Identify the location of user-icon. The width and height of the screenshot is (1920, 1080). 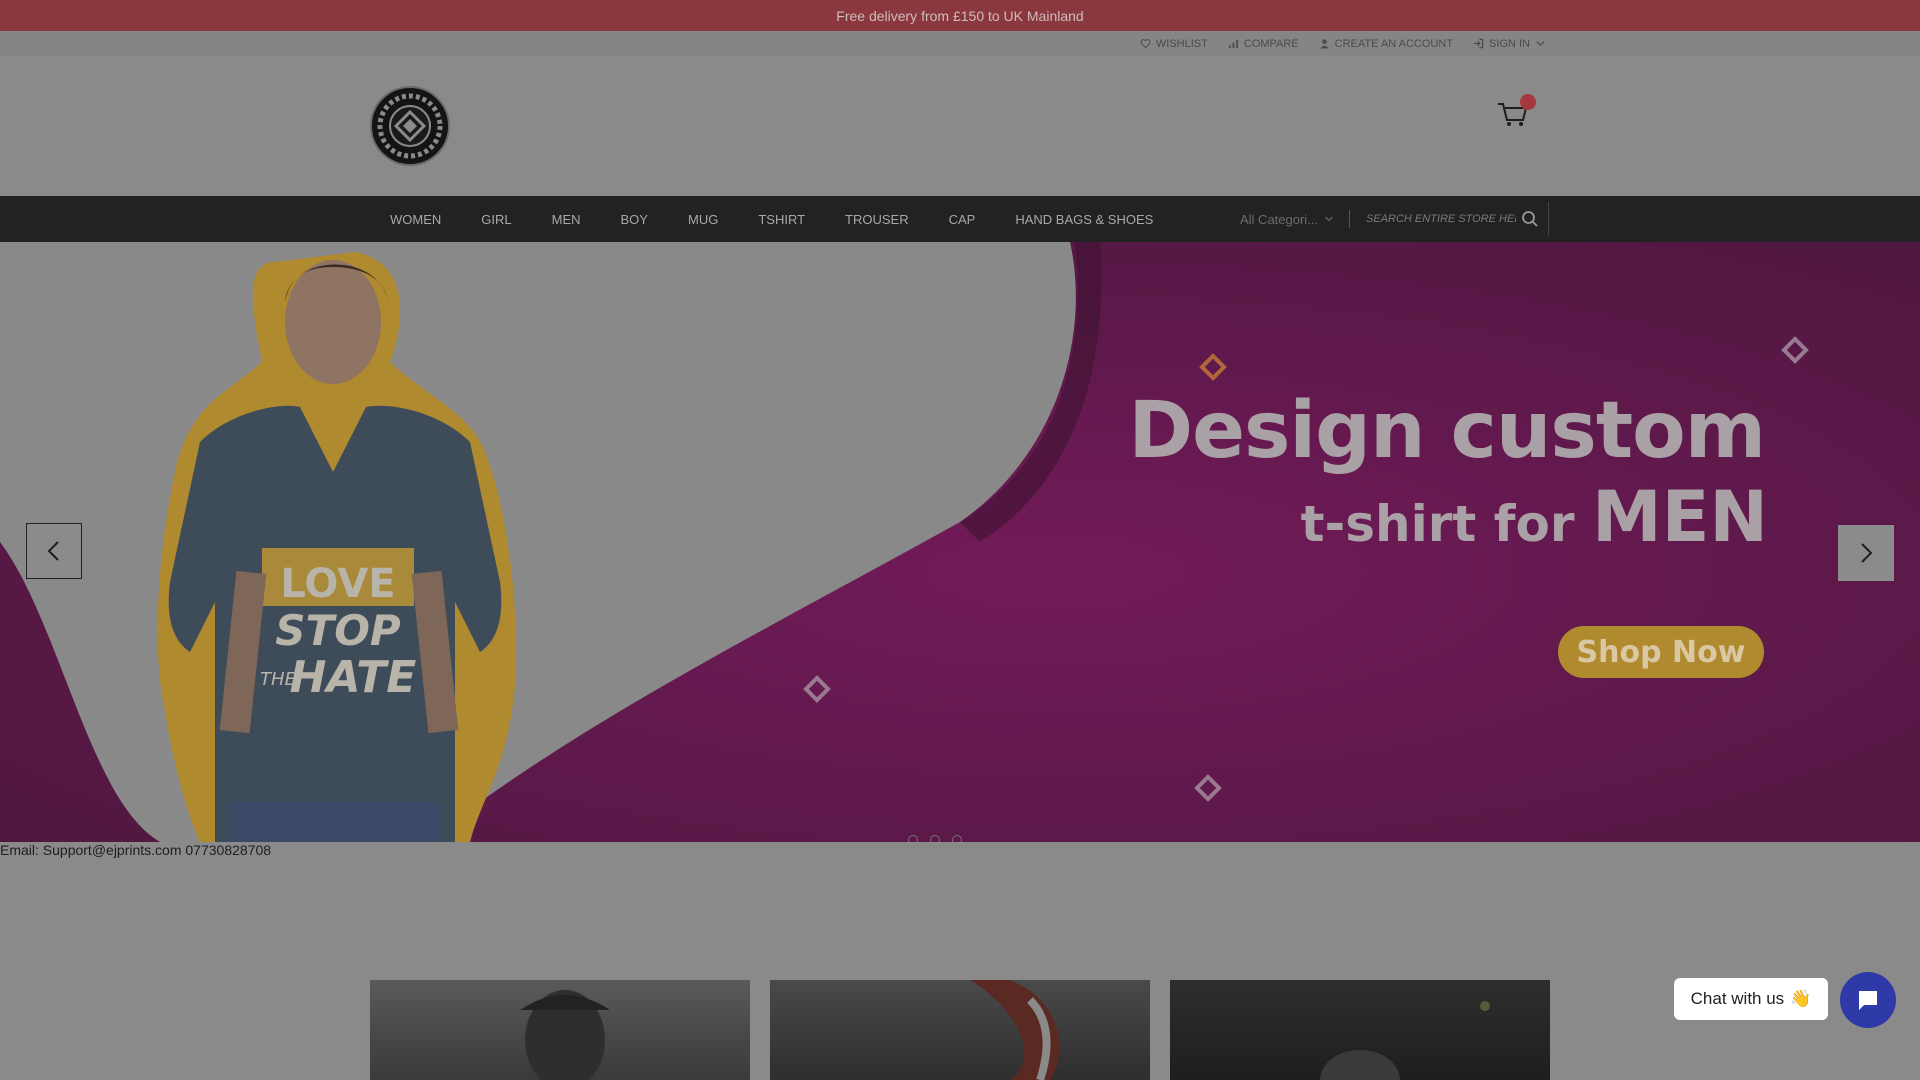
(1324, 44).